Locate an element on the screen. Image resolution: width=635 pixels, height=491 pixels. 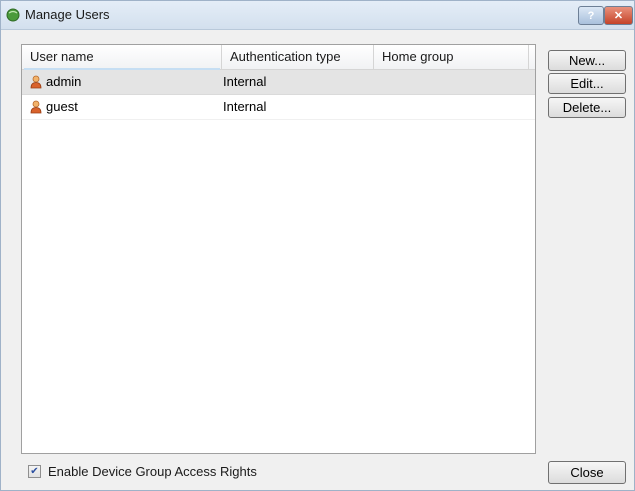
column-header-user-name: User name is located at coordinates (122, 57).